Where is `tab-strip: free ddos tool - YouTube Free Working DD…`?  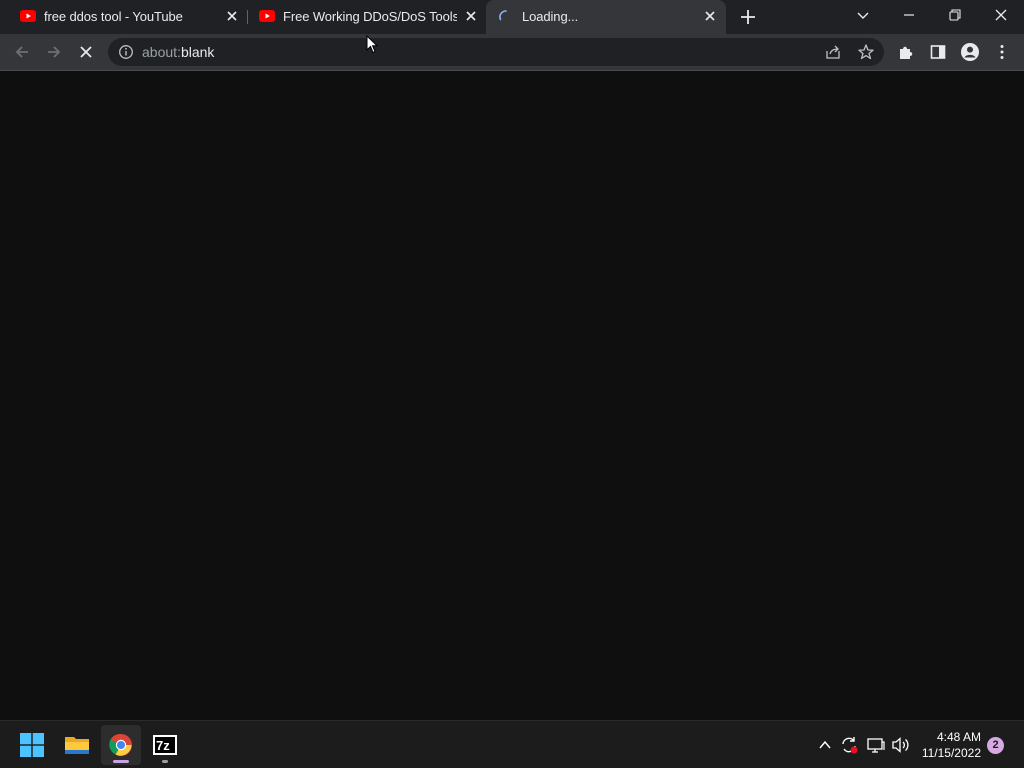 tab-strip: free ddos tool - YouTube Free Working DD… is located at coordinates (512, 17).